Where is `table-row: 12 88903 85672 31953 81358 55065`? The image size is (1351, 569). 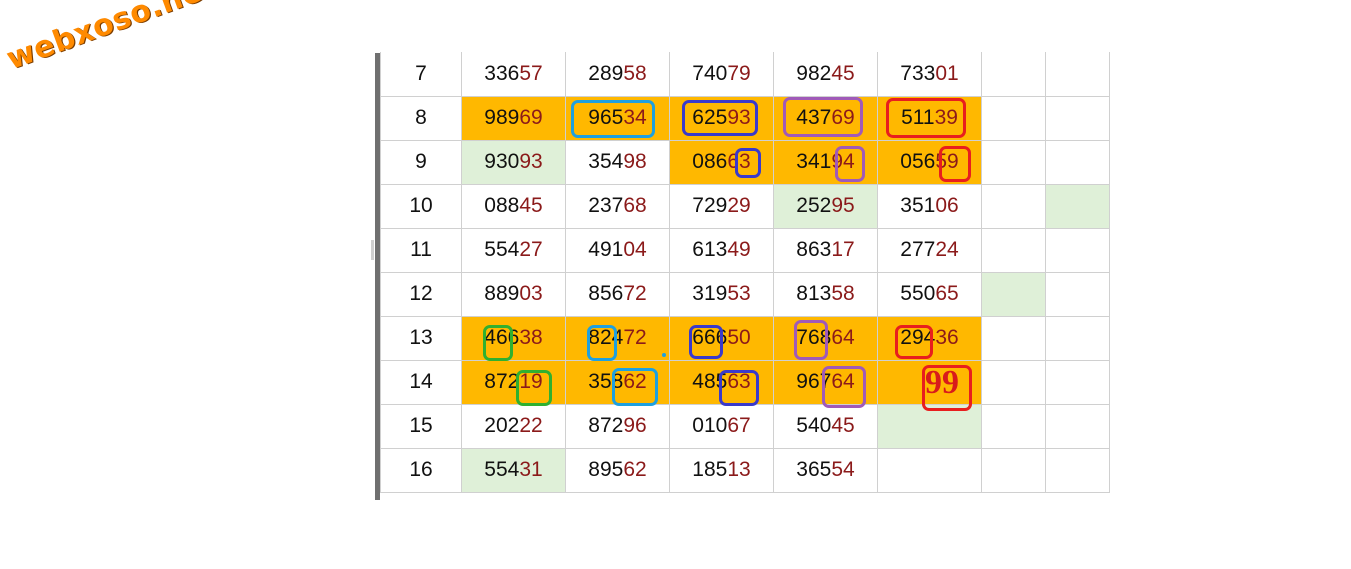 table-row: 12 88903 85672 31953 81358 55065 is located at coordinates (745, 294).